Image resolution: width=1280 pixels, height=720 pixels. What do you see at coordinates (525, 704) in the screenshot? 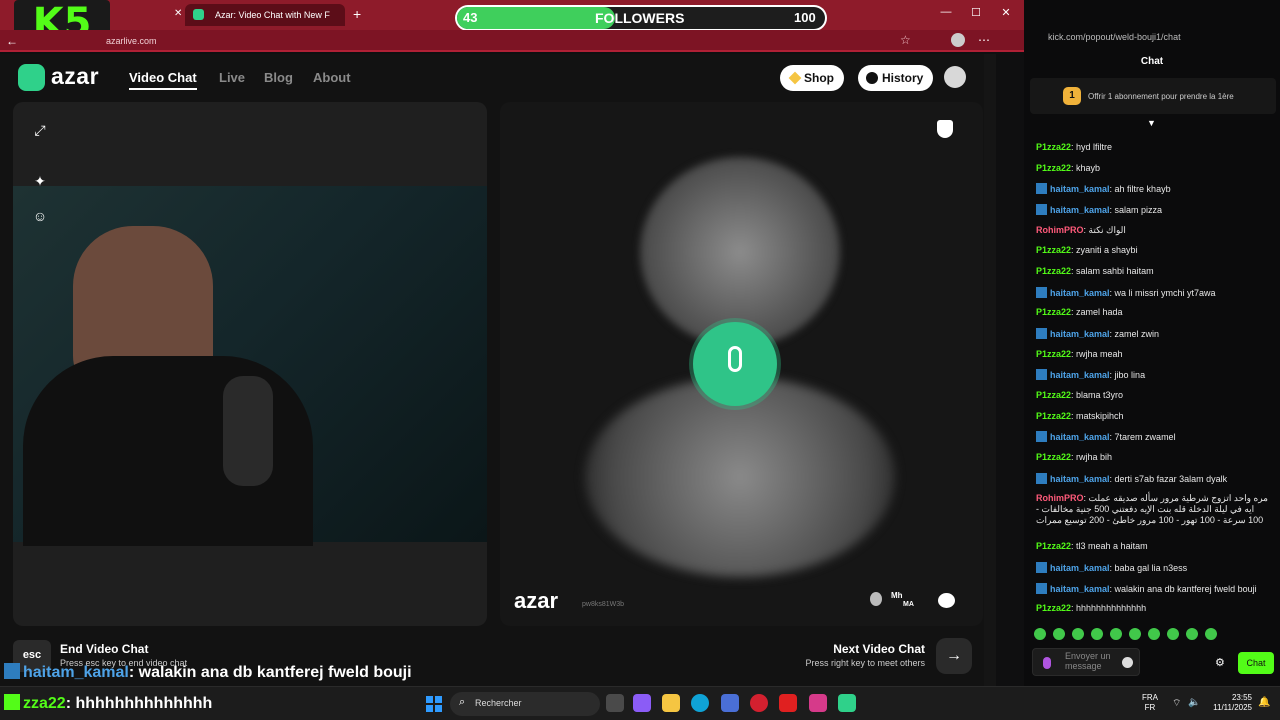
I see `taskbar-search: ⌕ Rechercher` at bounding box center [525, 704].